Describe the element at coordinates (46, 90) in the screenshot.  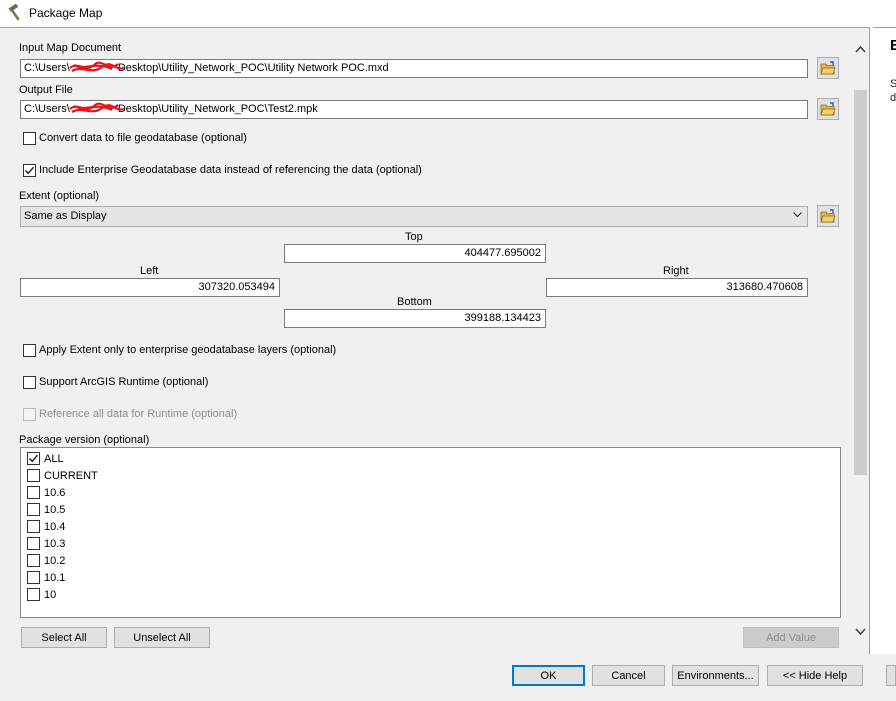
I see `output-file-label: Output File` at that location.